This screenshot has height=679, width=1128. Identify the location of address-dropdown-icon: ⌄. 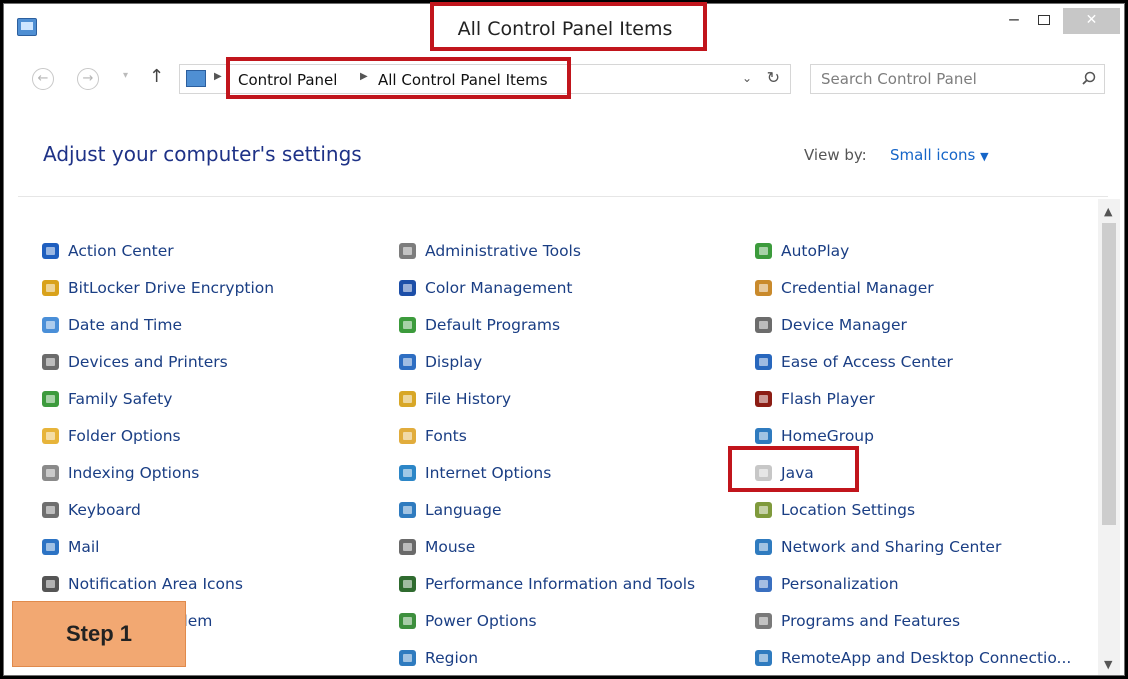
(747, 78).